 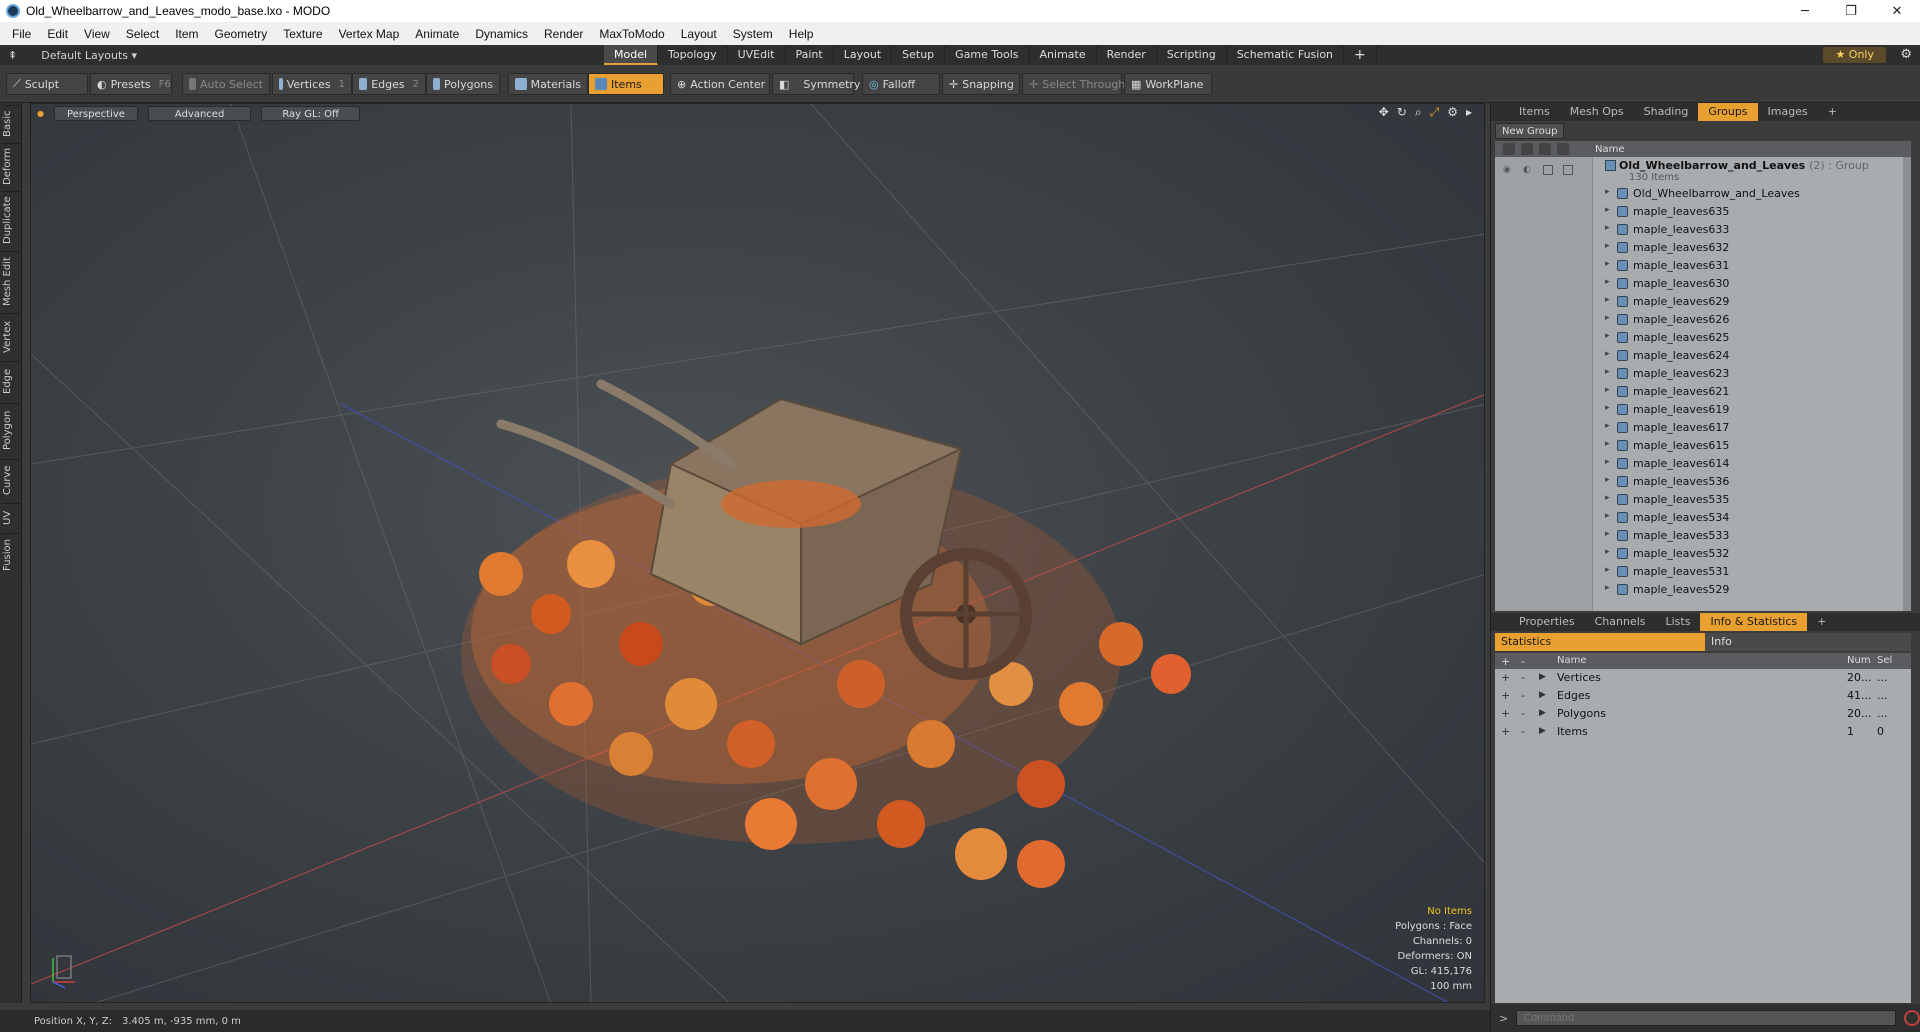 What do you see at coordinates (1728, 112) in the screenshot?
I see `tab-groups: Groups` at bounding box center [1728, 112].